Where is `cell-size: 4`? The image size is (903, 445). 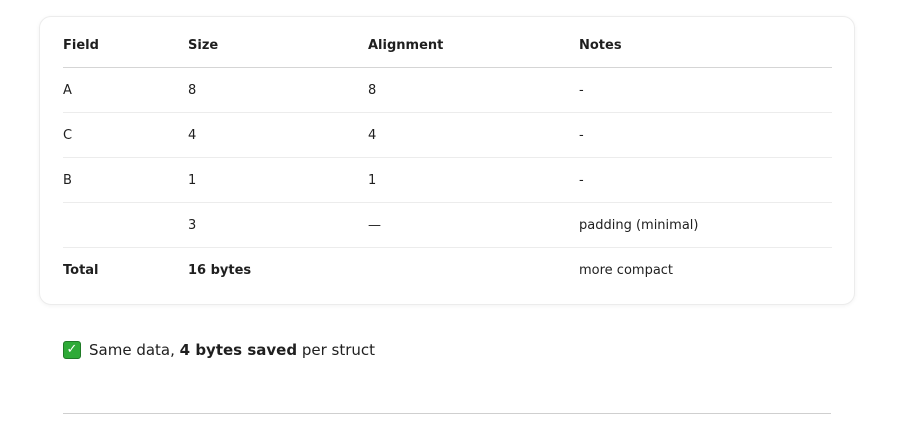 cell-size: 4 is located at coordinates (278, 135).